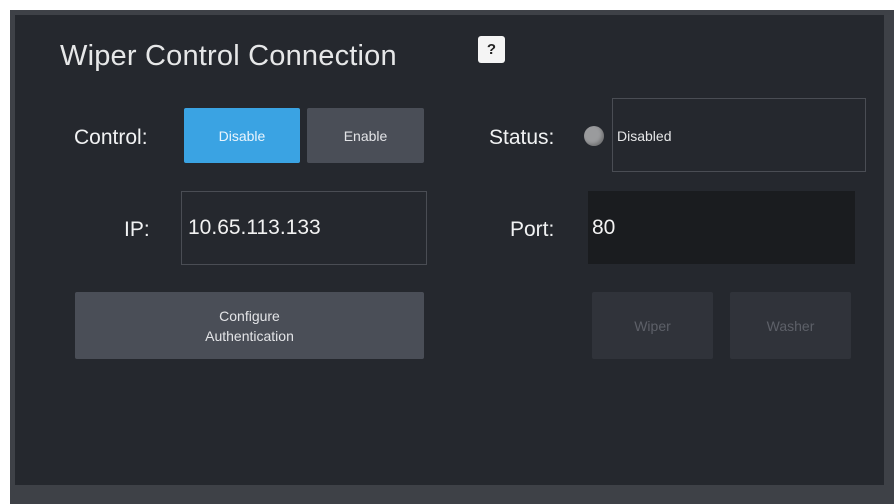 This screenshot has width=894, height=504. Describe the element at coordinates (644, 136) in the screenshot. I see `status-value: Disabled` at that location.